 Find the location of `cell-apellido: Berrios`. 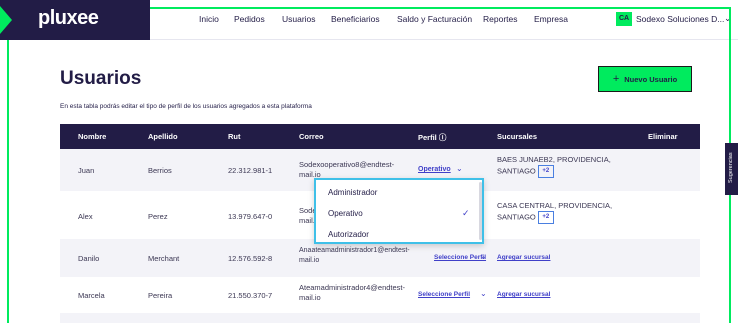

cell-apellido: Berrios is located at coordinates (160, 170).